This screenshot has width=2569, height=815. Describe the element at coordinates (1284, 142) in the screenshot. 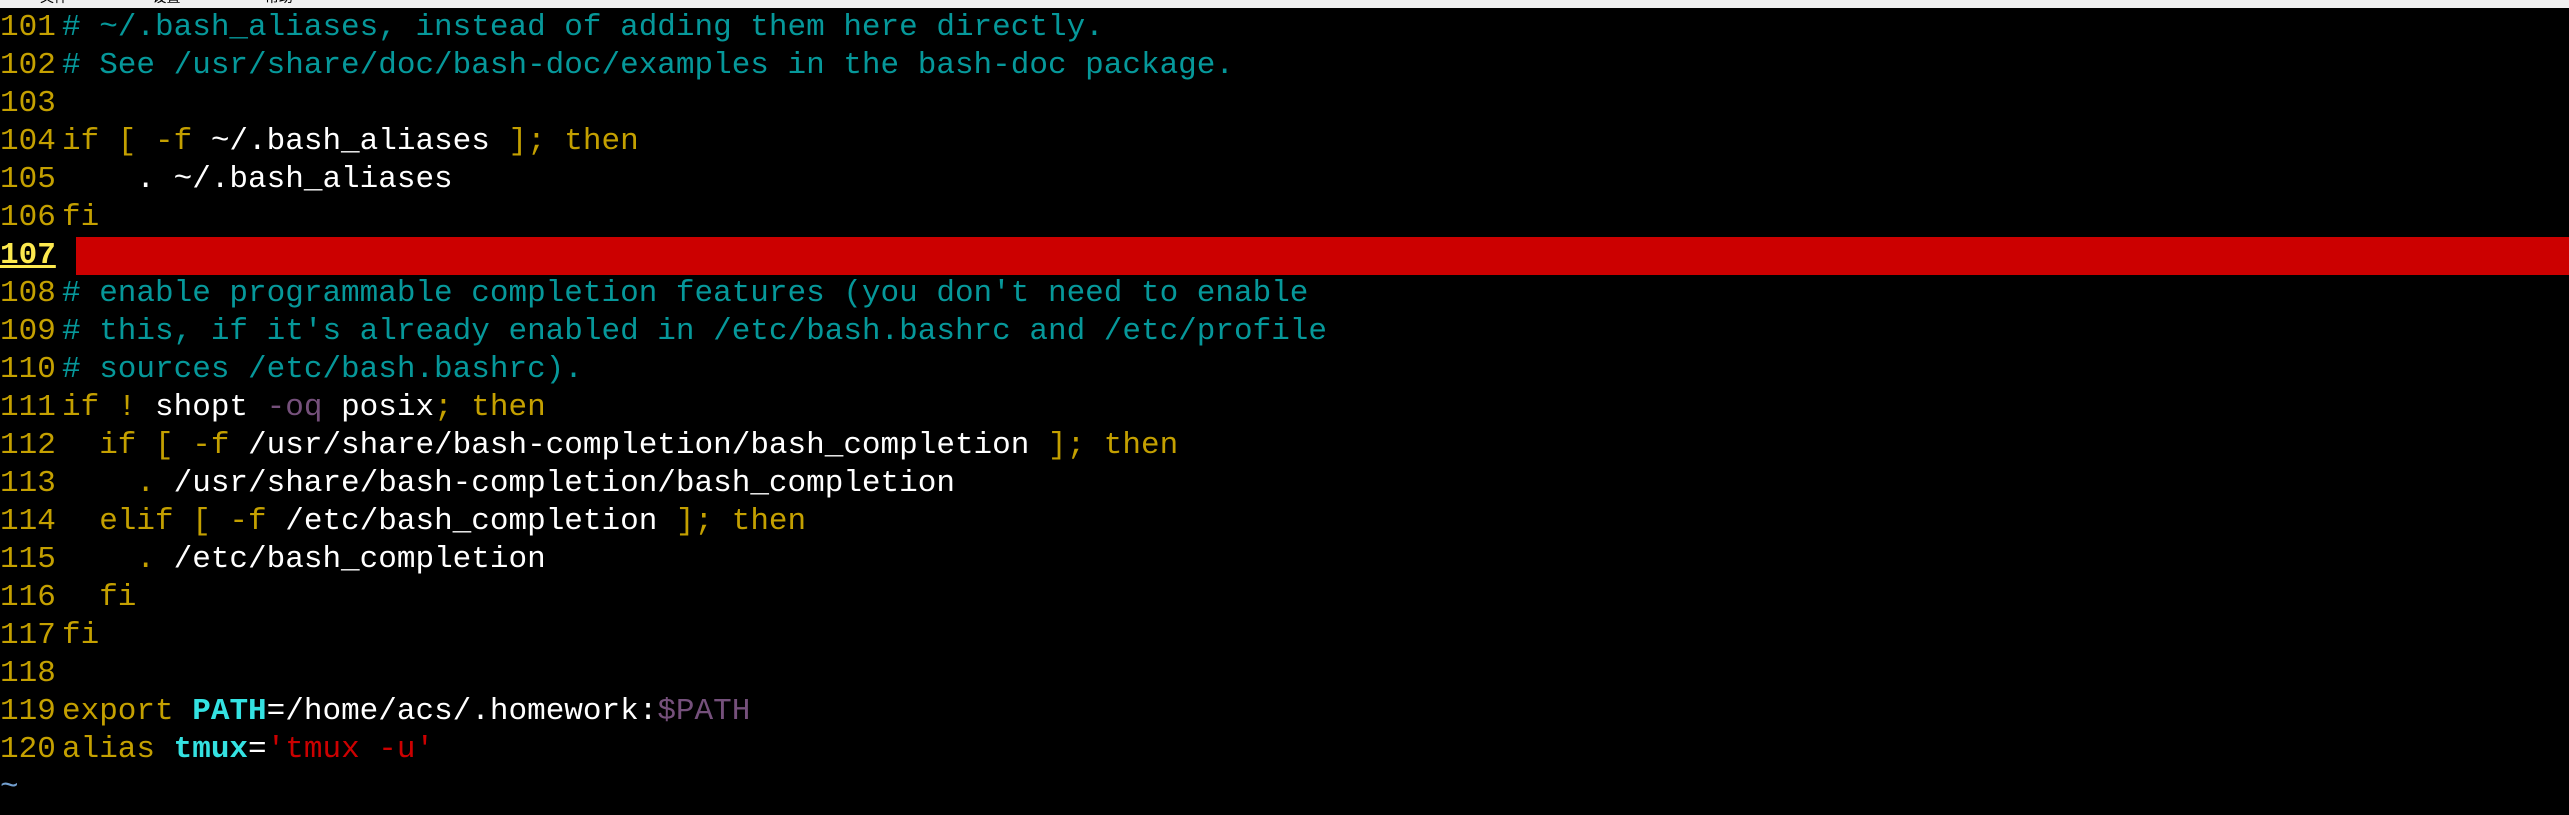

I see `code-line: 104 if [ -f ~/.bash_aliases ]; then` at that location.